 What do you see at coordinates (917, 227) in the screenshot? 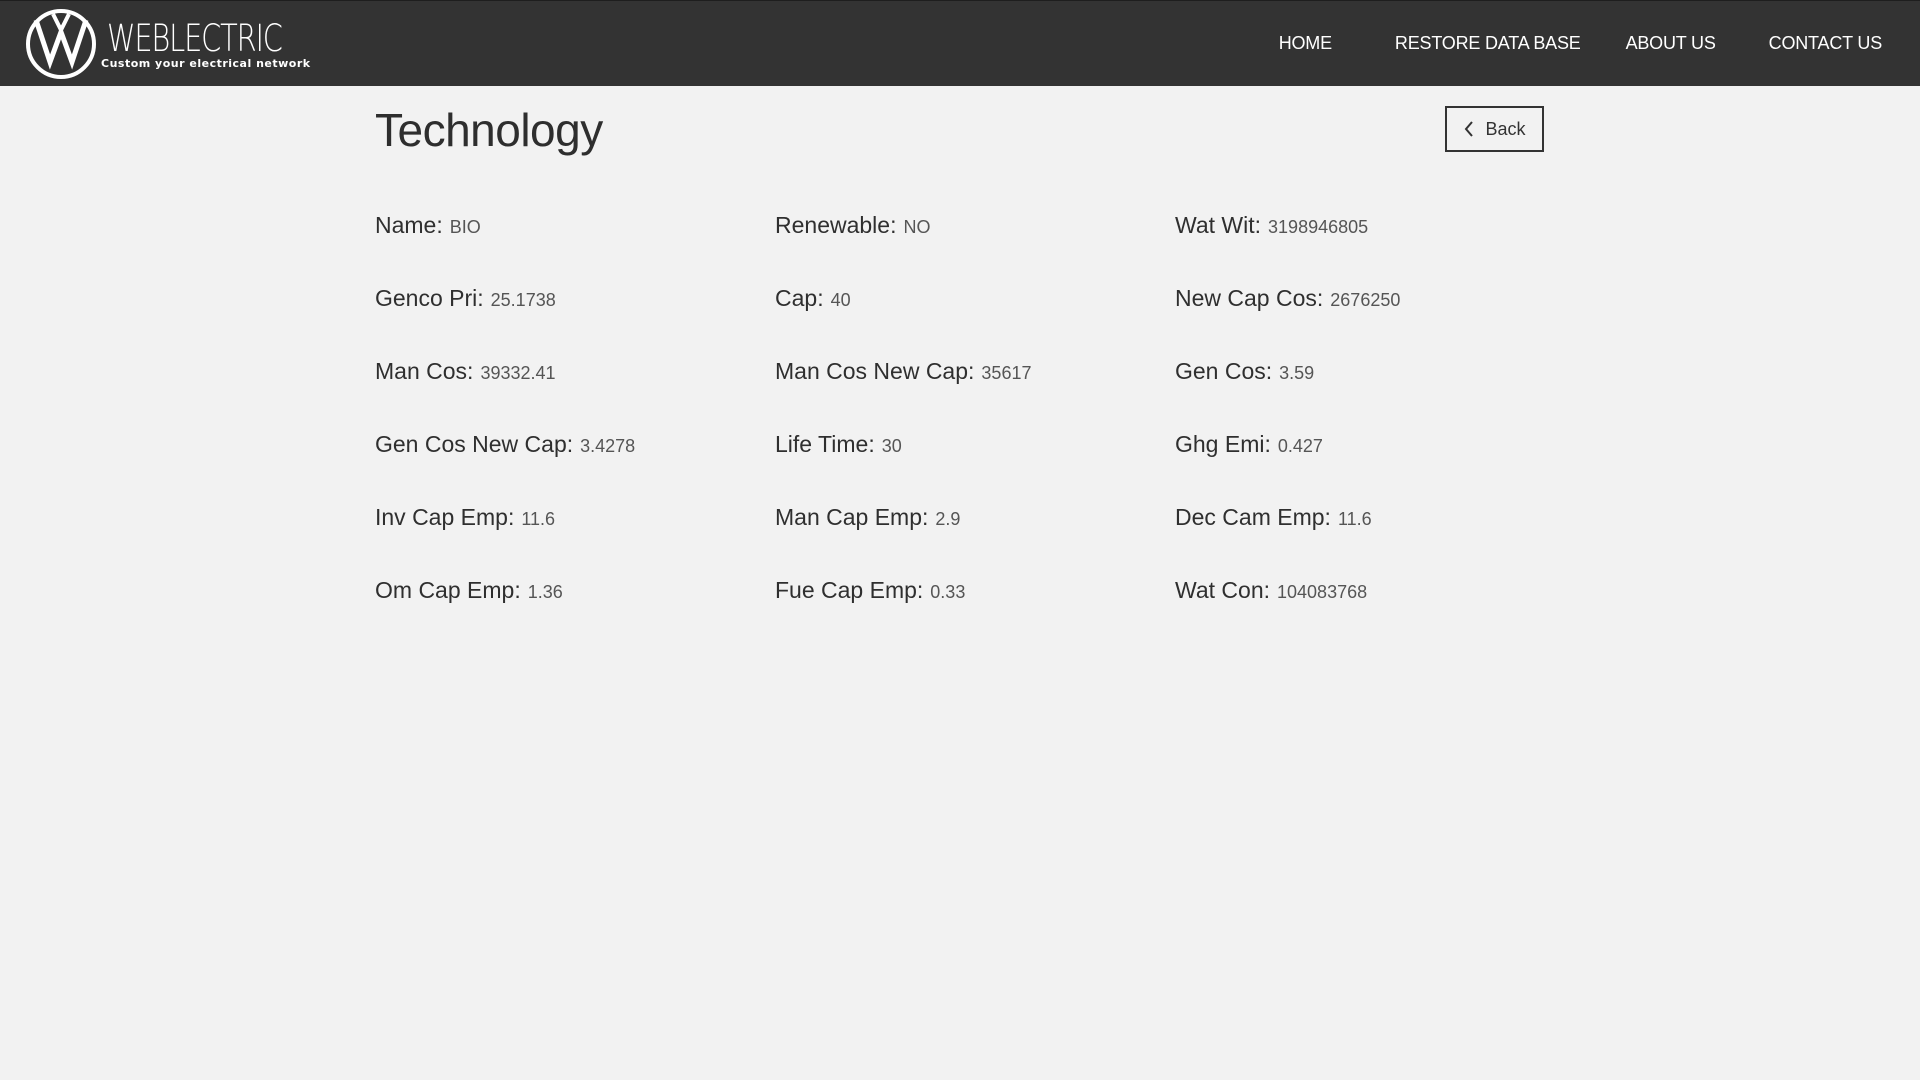
I see `field-value: NO` at bounding box center [917, 227].